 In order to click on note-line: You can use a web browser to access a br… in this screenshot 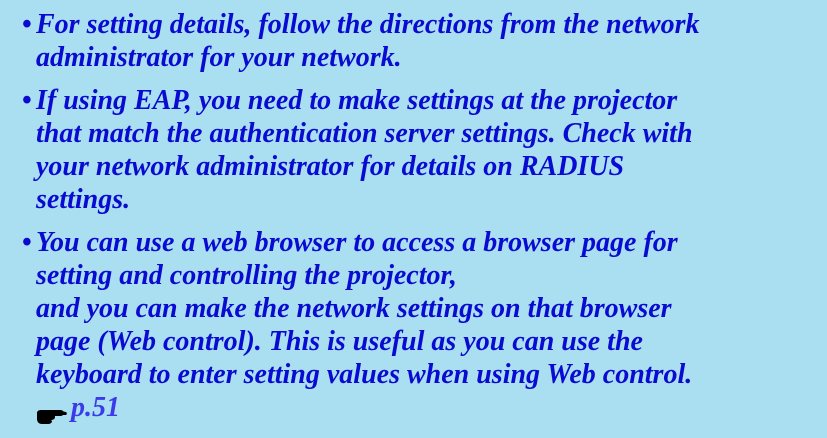, I will do `click(357, 242)`.